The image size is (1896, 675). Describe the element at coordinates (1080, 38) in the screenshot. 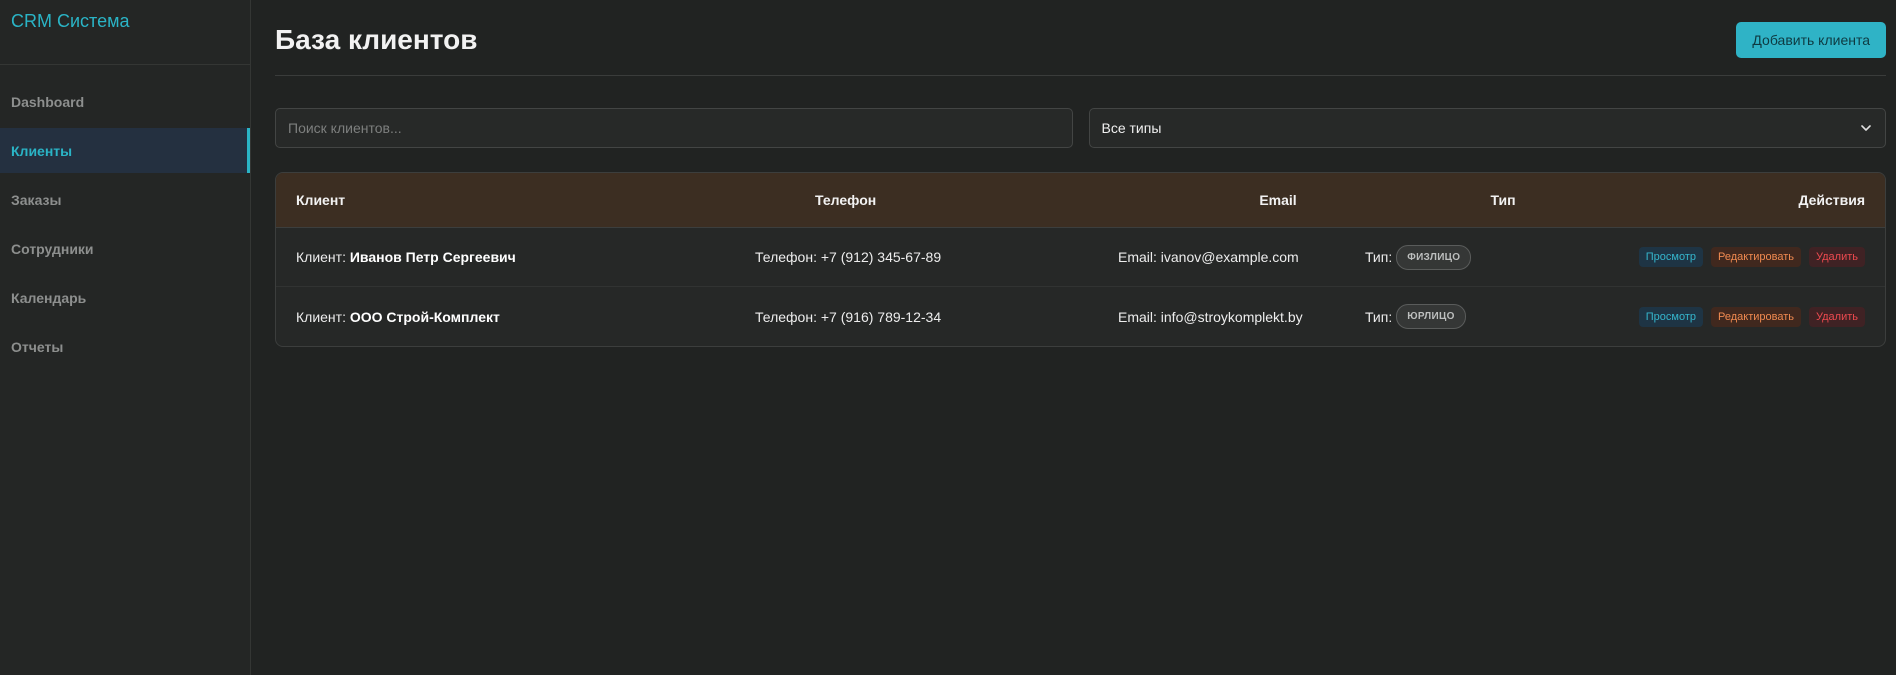

I see `page-header: База клиентов Добавить клиента` at that location.